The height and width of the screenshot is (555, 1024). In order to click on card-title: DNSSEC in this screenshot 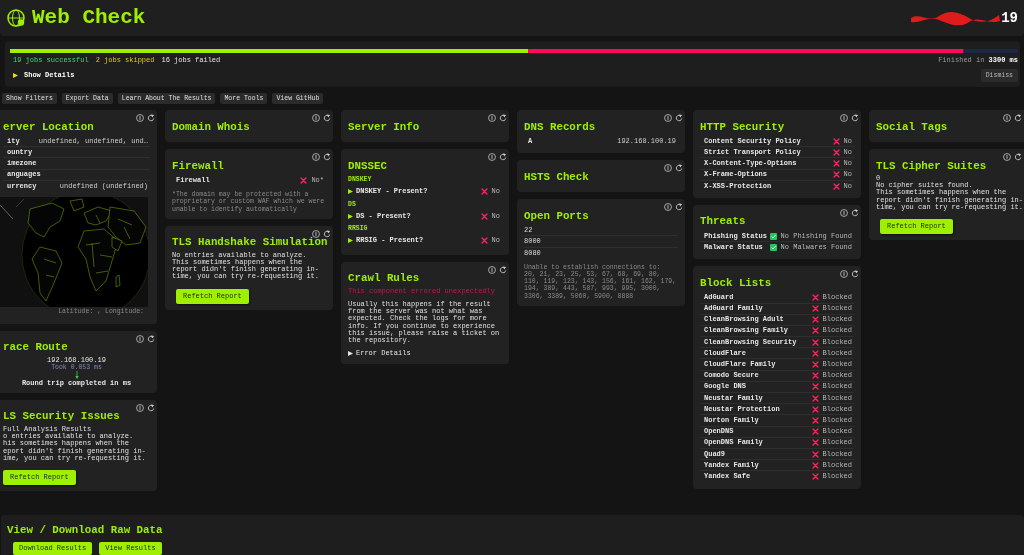, I will do `click(368, 166)`.